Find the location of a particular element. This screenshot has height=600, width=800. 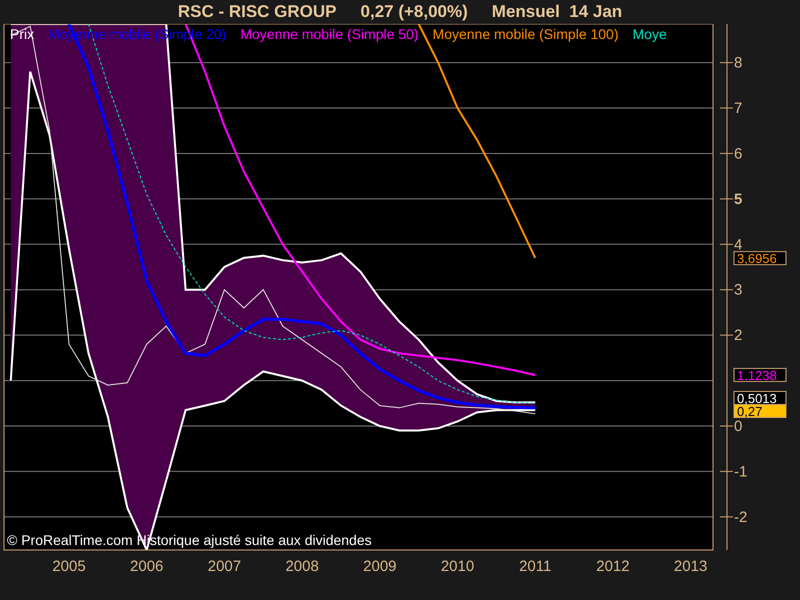

price-tag: 3,6956 is located at coordinates (760, 258).